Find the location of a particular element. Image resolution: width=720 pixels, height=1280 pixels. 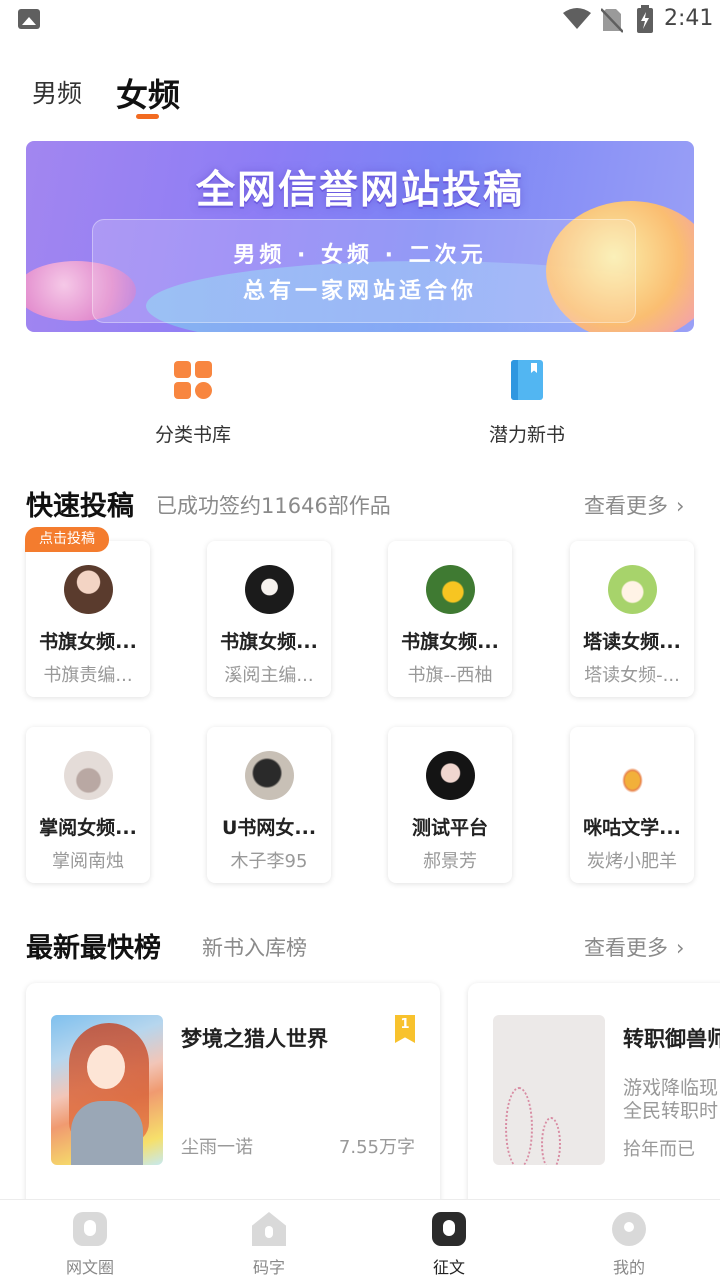

section-subtitle-signed: 已成功签约11646部作品 is located at coordinates (273, 506).